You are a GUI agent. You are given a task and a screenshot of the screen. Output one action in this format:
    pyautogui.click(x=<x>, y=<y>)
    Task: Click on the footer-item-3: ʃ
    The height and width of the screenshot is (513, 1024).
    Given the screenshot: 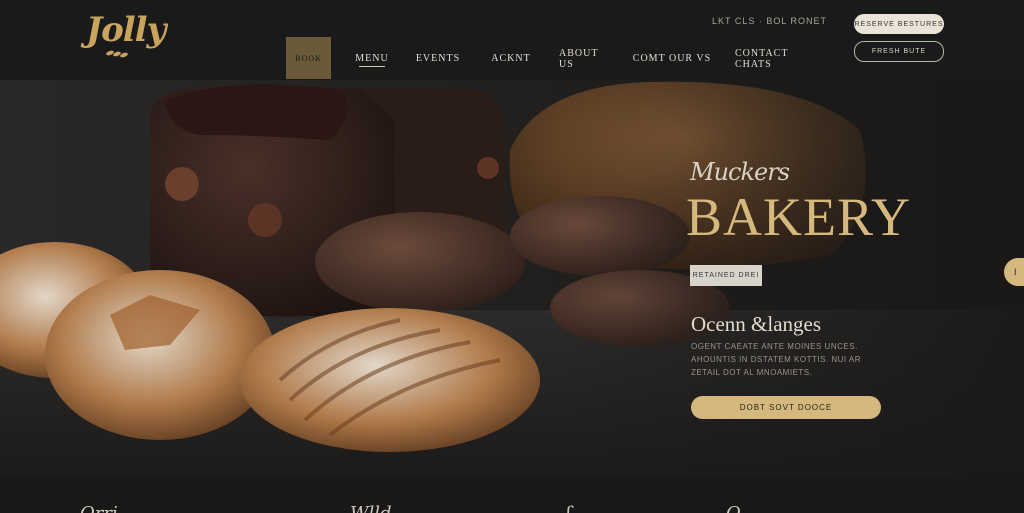 What is the action you would take?
    pyautogui.click(x=568, y=508)
    